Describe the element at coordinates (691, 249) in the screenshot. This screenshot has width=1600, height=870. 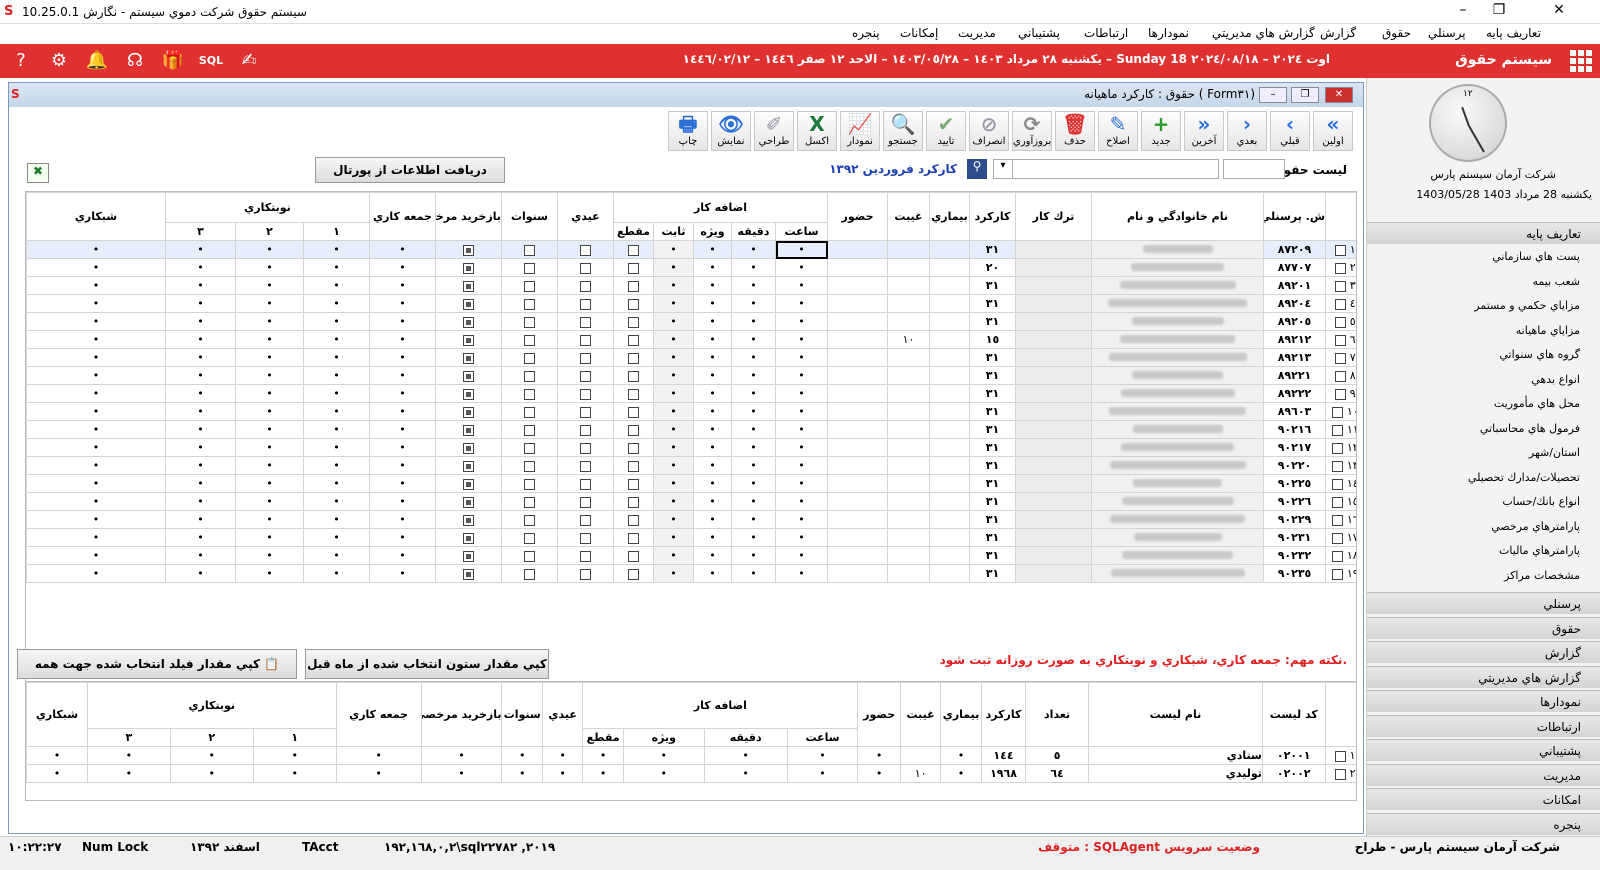
I see `table-row: ١ ٨٧٢٠٩ ٣١ • • • • • • • • •` at that location.